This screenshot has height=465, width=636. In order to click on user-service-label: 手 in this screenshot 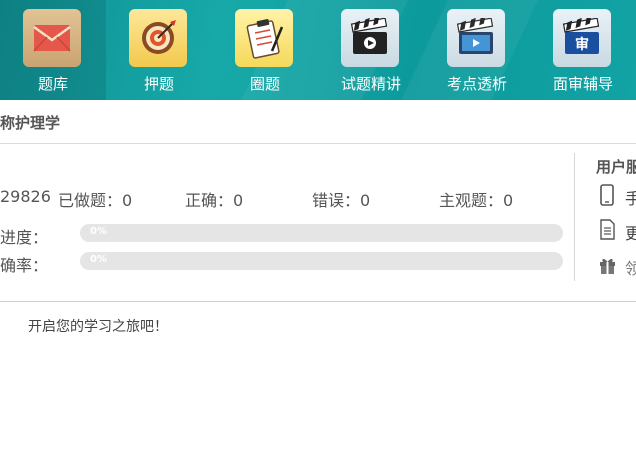, I will do `click(630, 198)`.